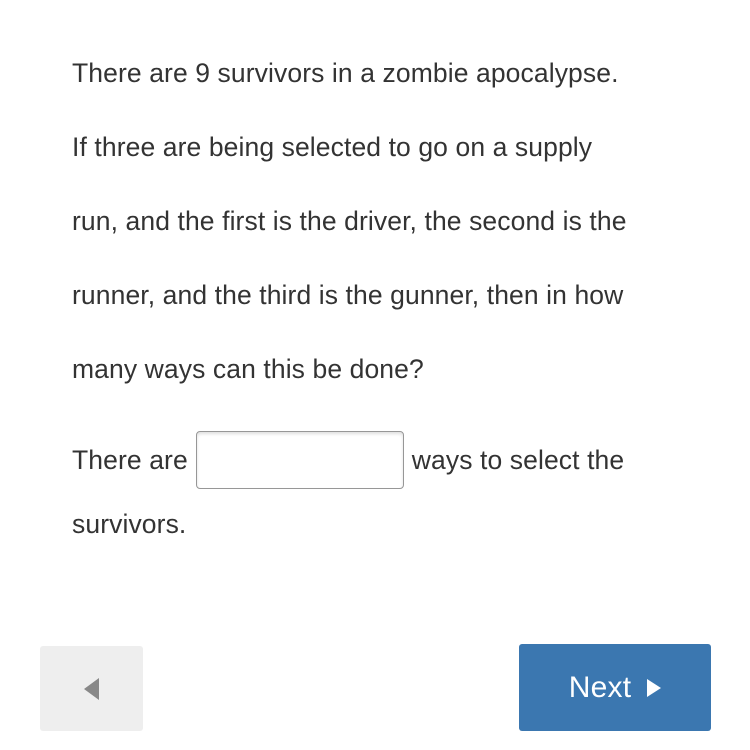  I want to click on answer-prefix-label: There are, so click(130, 460).